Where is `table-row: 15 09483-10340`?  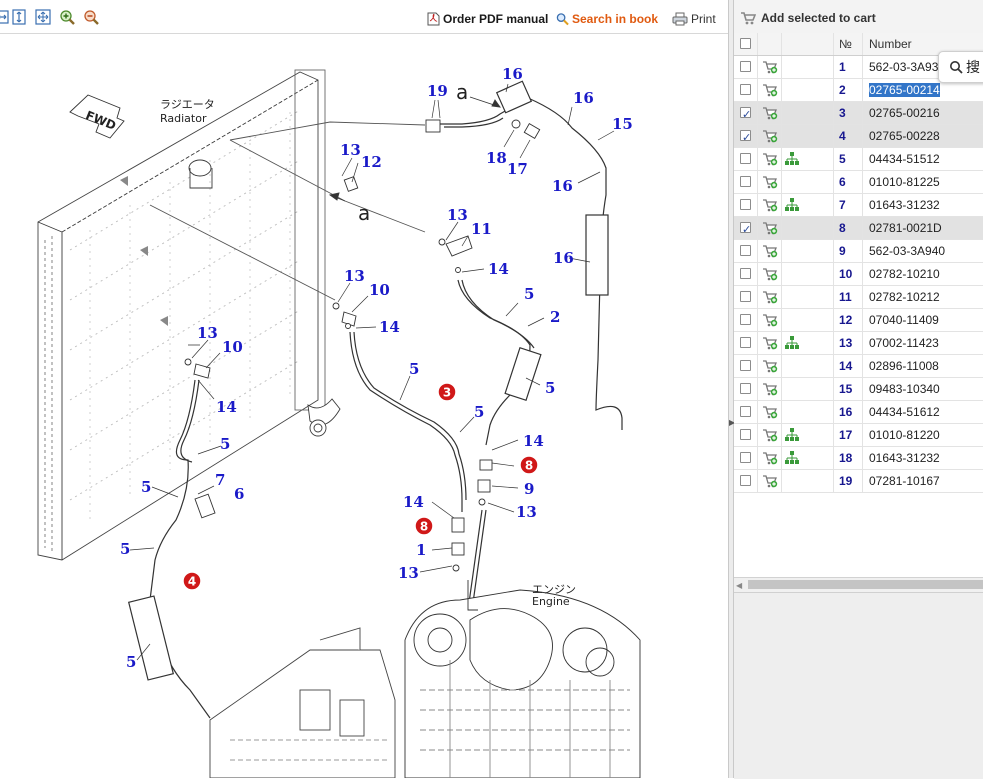
table-row: 15 09483-10340 is located at coordinates (858, 389).